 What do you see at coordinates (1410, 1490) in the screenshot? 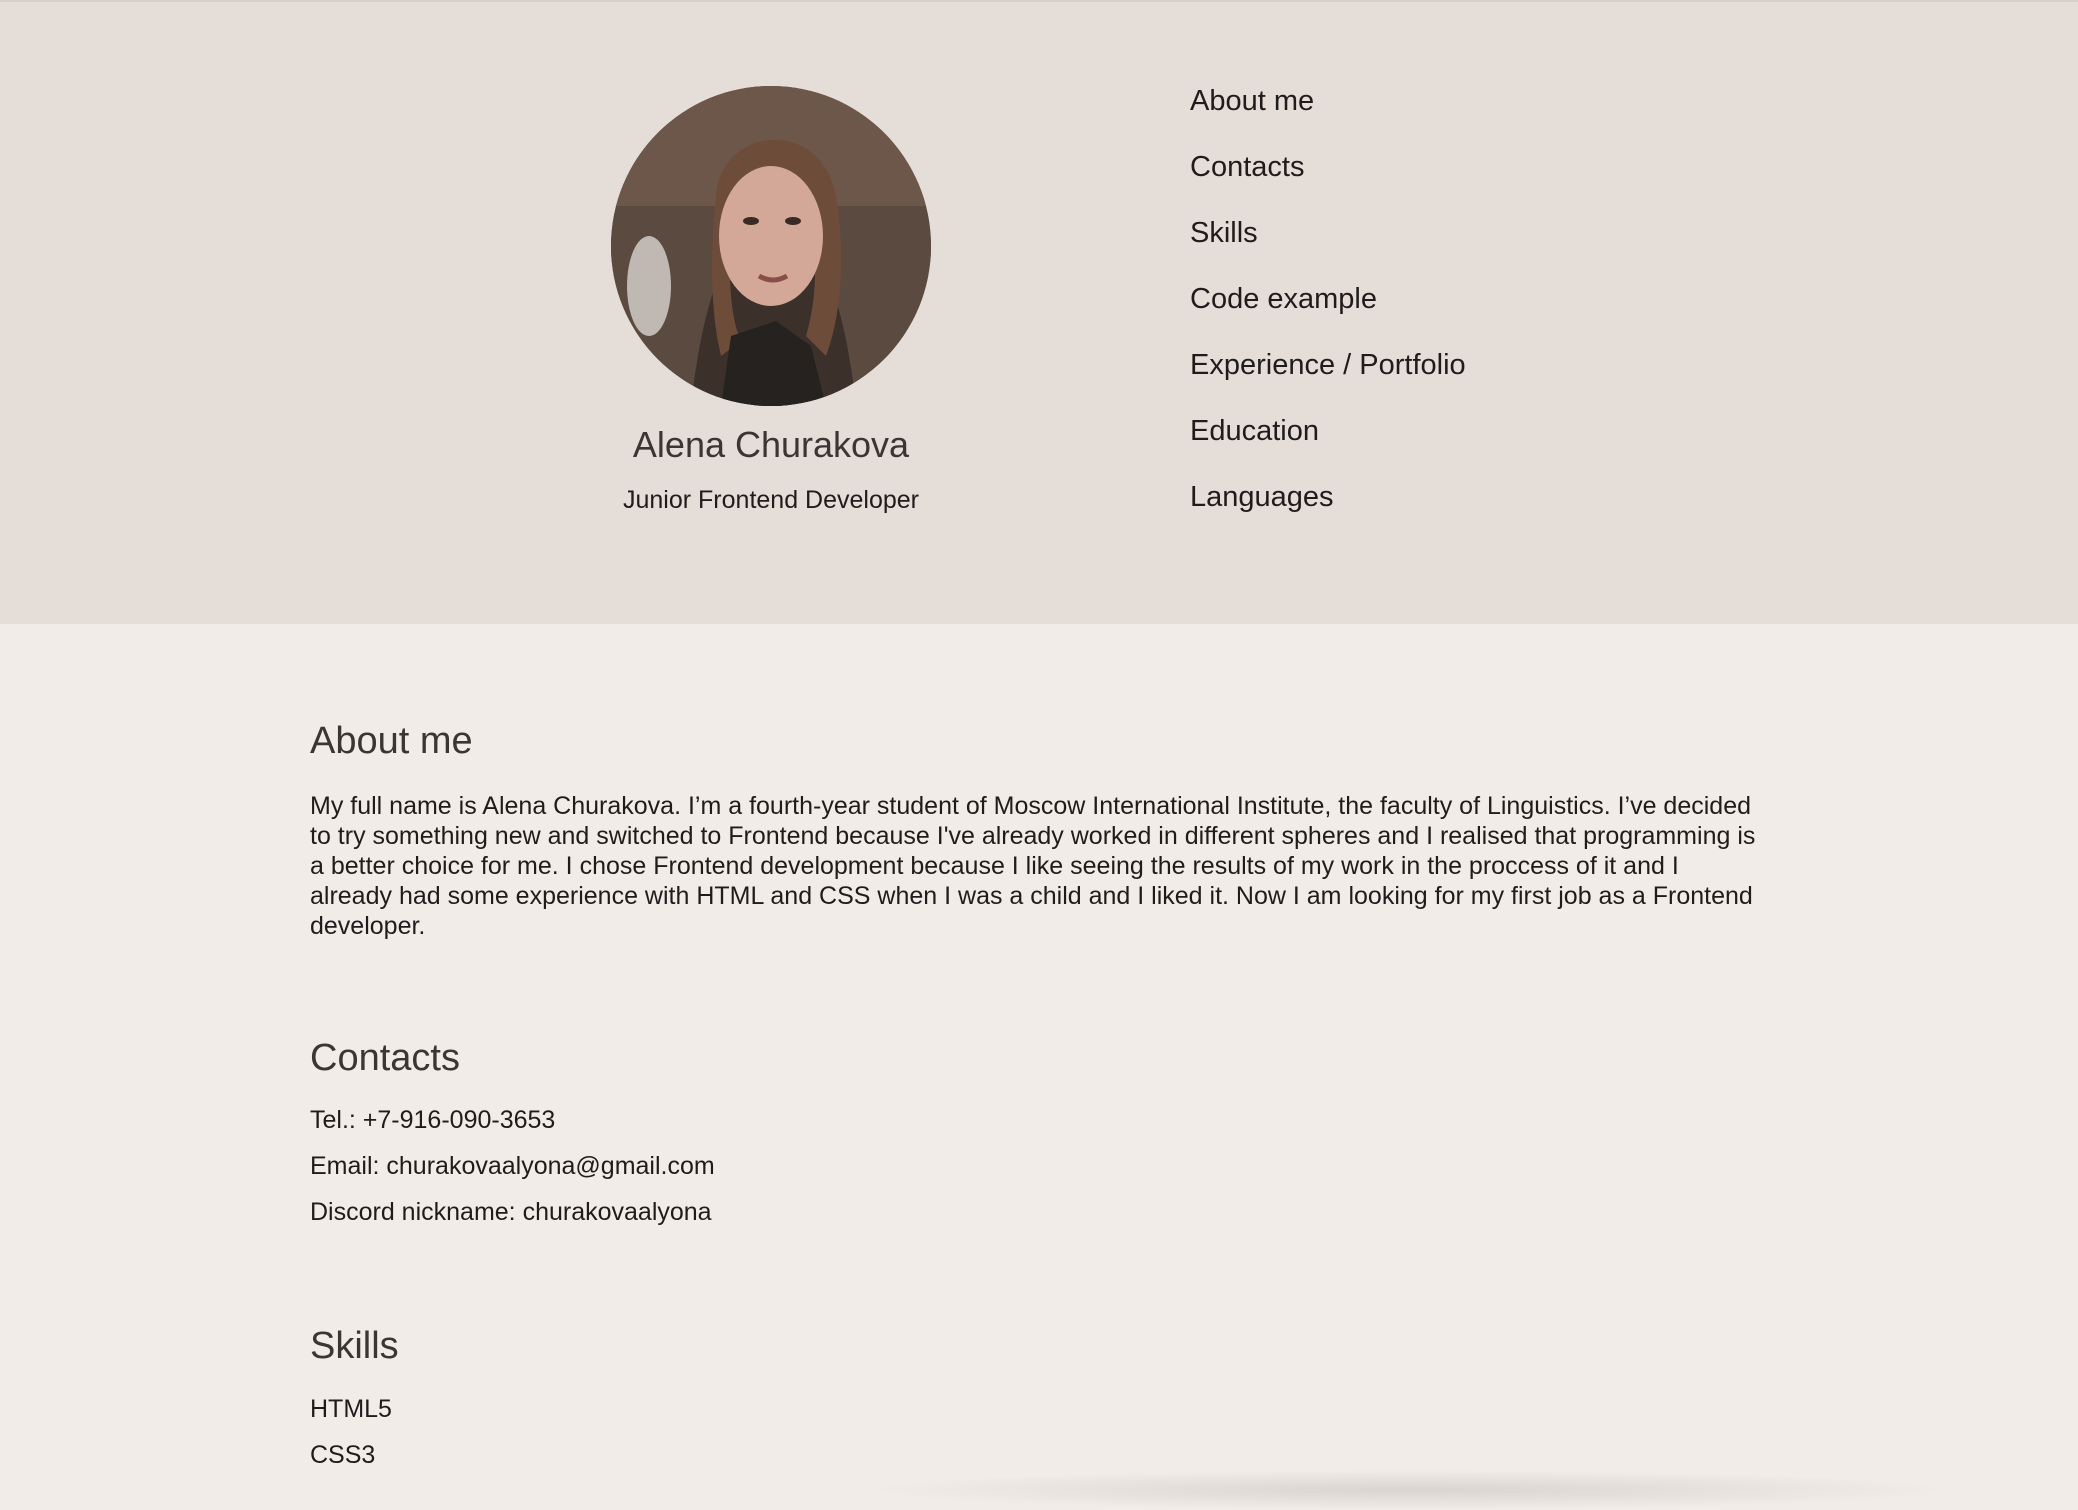
I see `floating-shadow` at bounding box center [1410, 1490].